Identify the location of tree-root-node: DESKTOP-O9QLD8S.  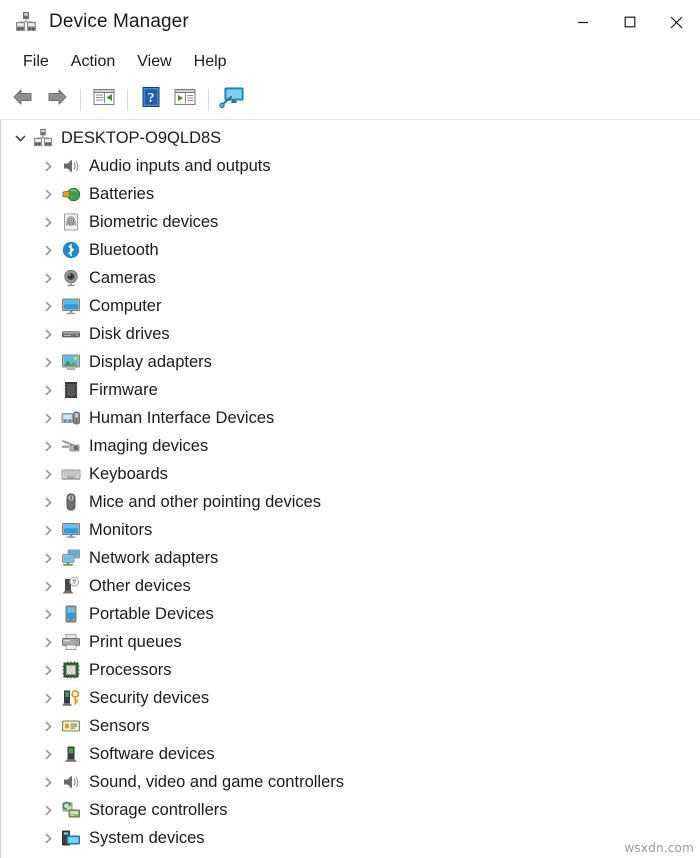
(350, 138).